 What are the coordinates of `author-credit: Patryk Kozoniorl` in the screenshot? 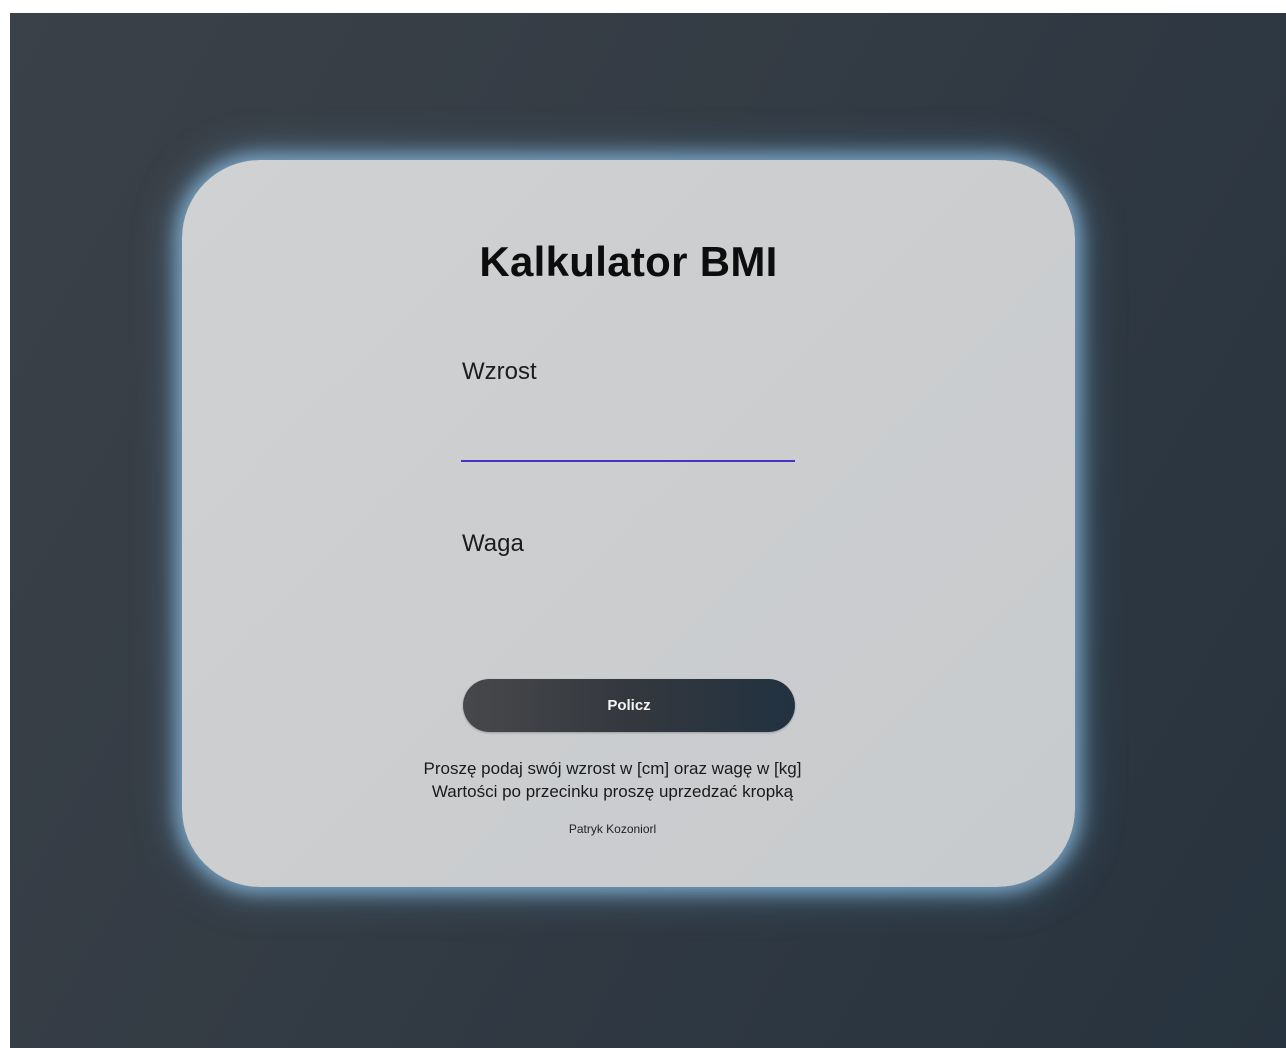 It's located at (612, 829).